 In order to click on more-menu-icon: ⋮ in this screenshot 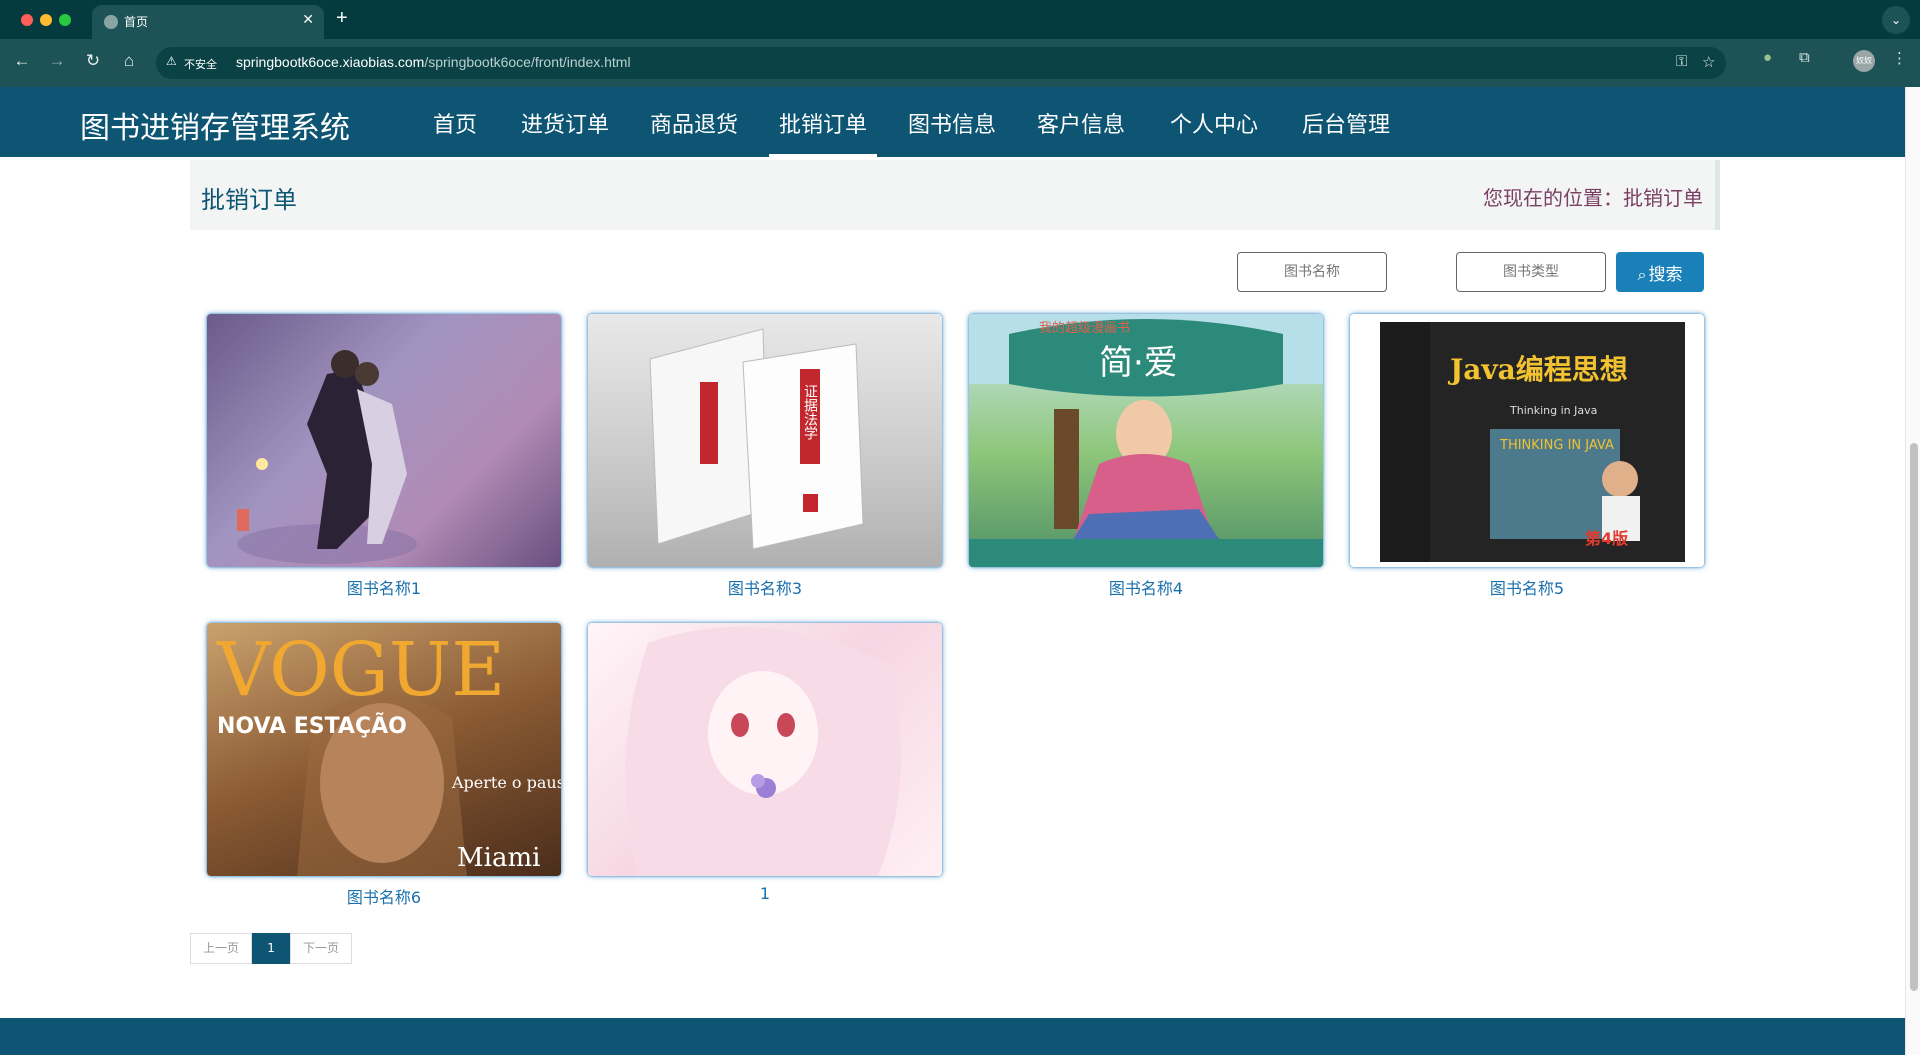, I will do `click(1899, 58)`.